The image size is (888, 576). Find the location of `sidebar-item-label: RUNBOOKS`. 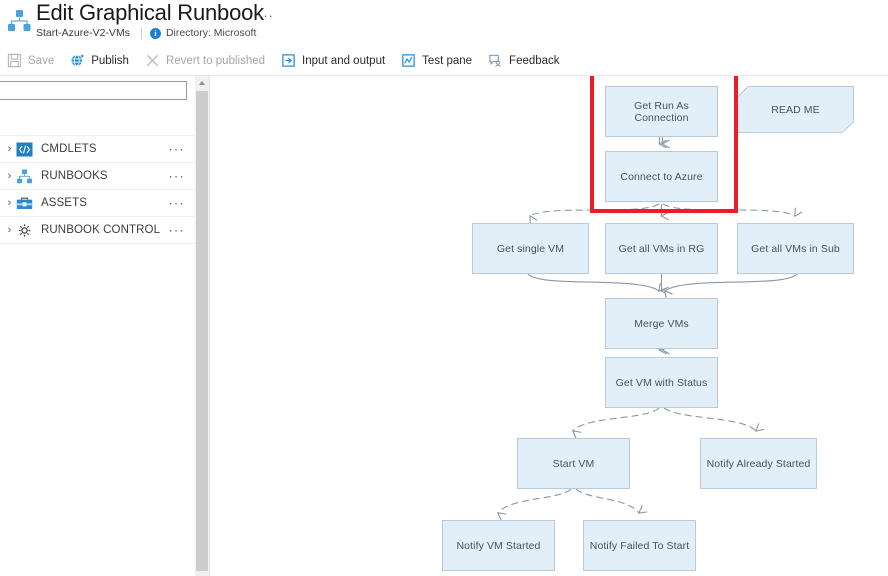

sidebar-item-label: RUNBOOKS is located at coordinates (74, 176).